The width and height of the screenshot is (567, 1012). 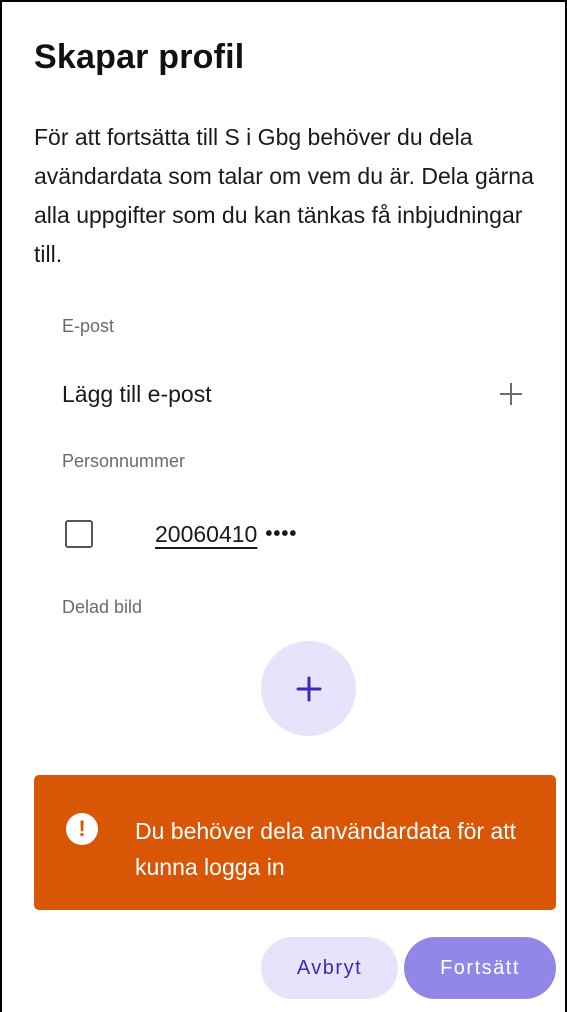 I want to click on personnummer-row: 20060410 ••••, so click(x=181, y=534).